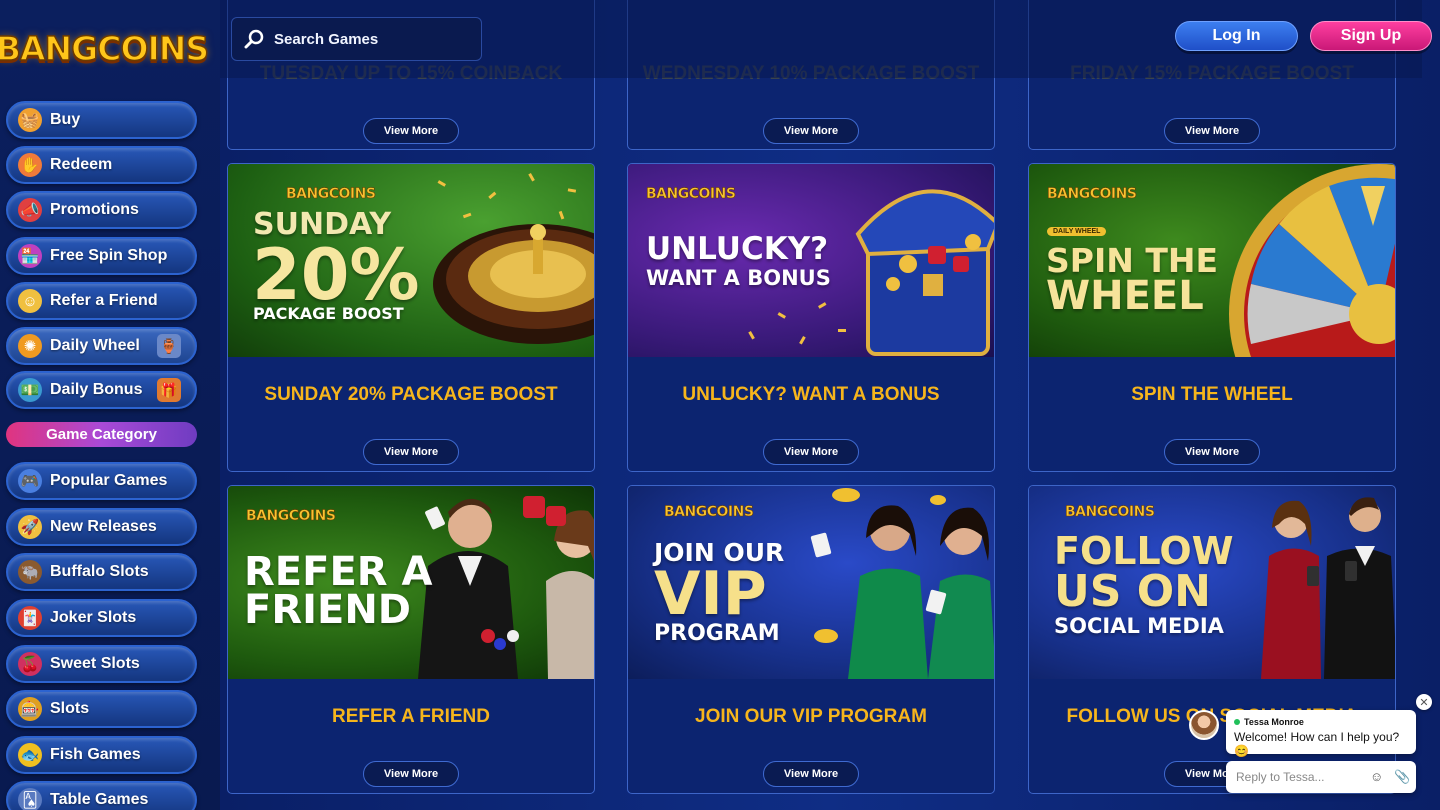 The width and height of the screenshot is (1440, 810). I want to click on promo-banner: BANGCOINS SUNDAY 20% PACKAGE BOOST, so click(411, 260).